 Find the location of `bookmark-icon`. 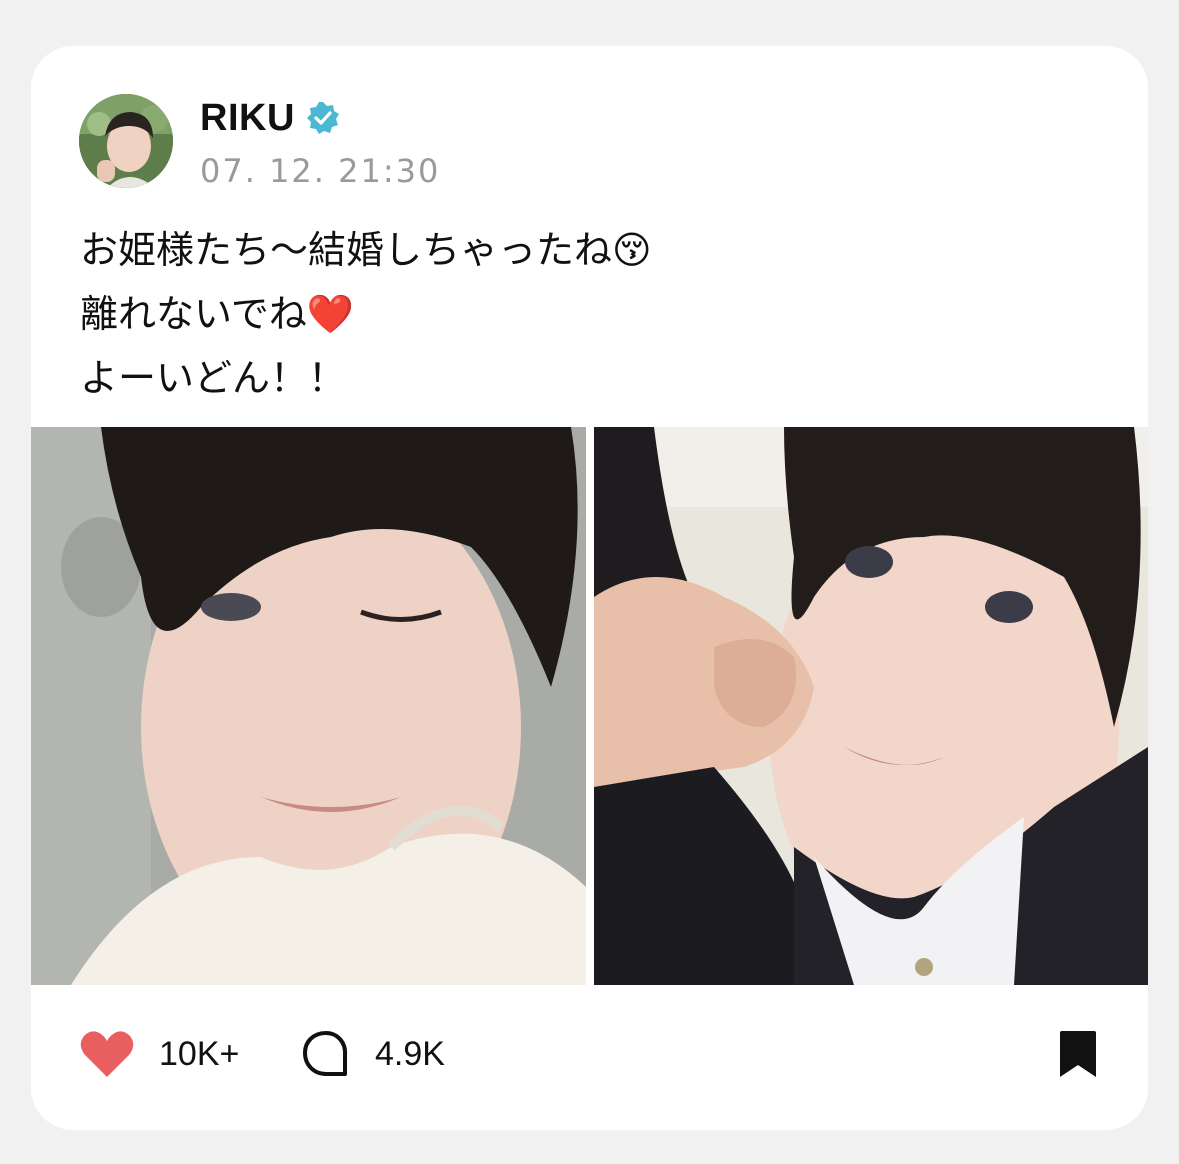

bookmark-icon is located at coordinates (1078, 1054).